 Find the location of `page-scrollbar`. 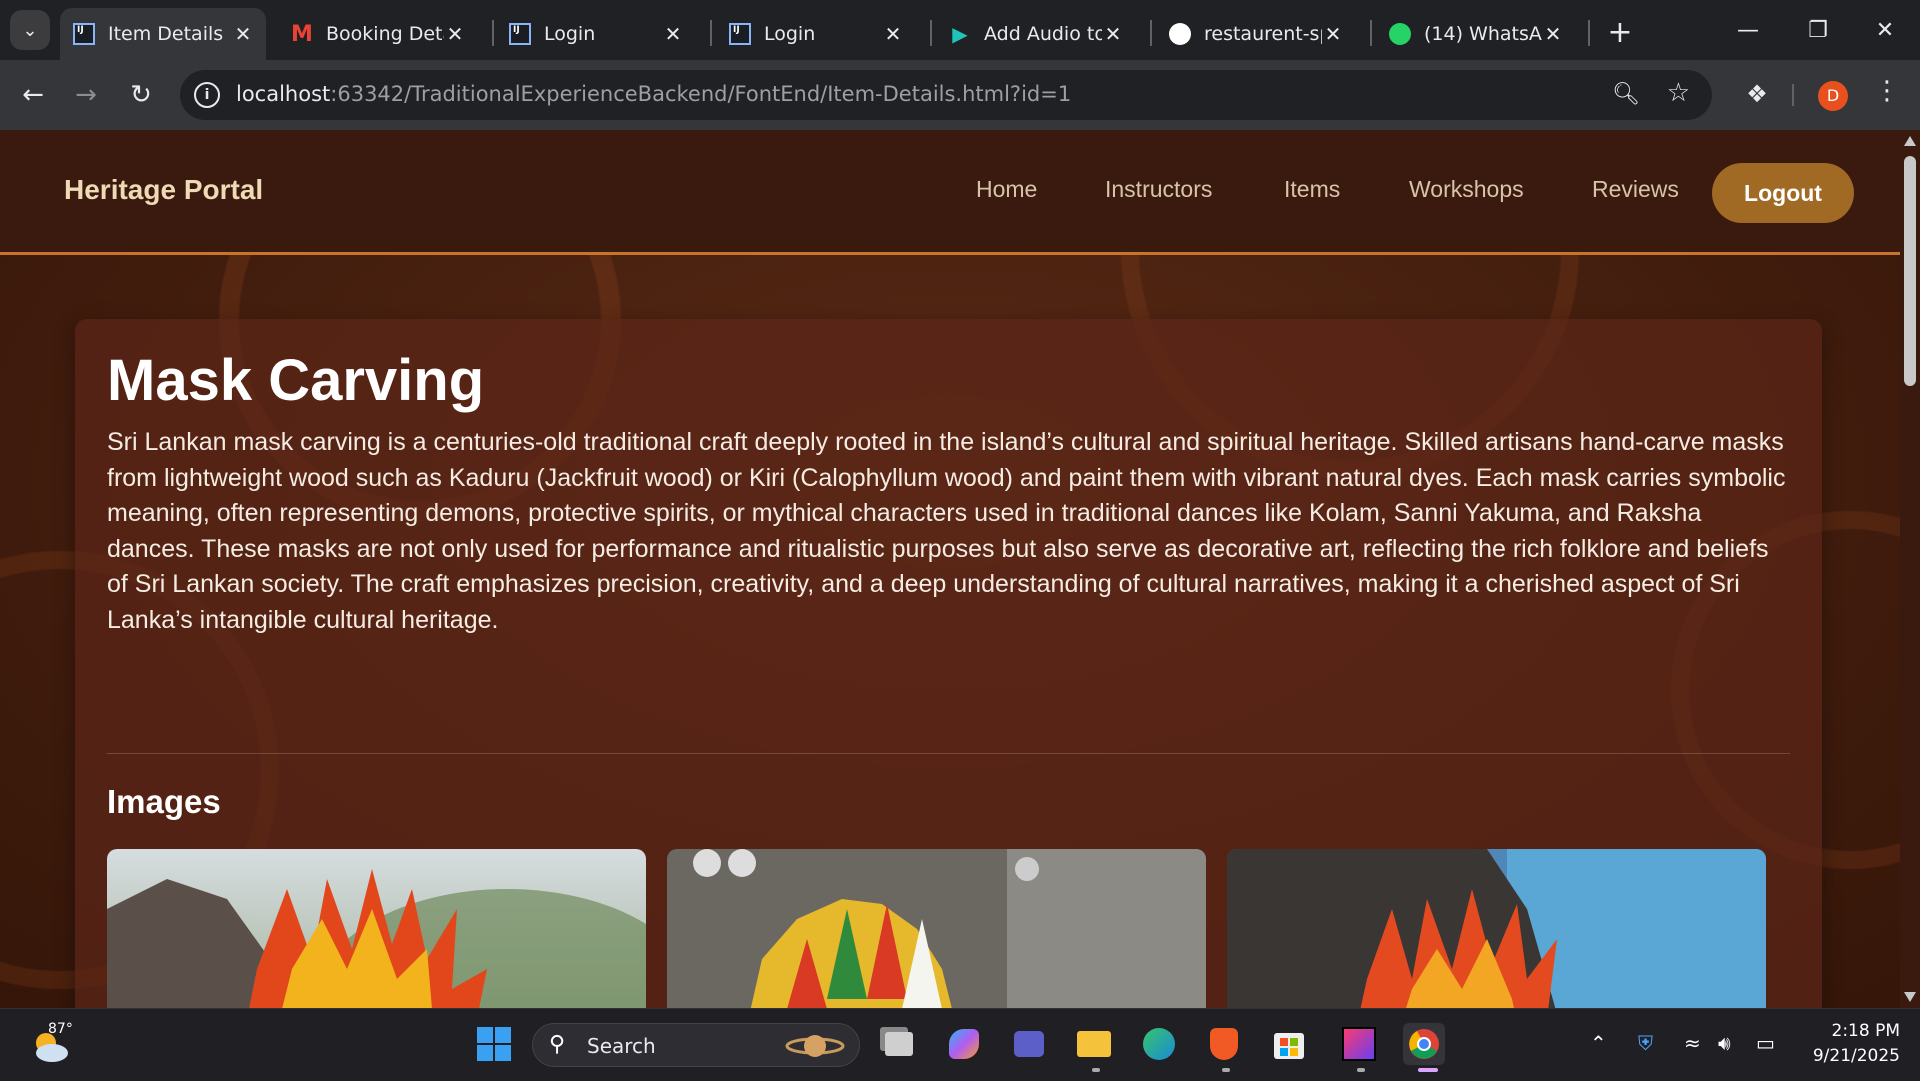

page-scrollbar is located at coordinates (1910, 569).